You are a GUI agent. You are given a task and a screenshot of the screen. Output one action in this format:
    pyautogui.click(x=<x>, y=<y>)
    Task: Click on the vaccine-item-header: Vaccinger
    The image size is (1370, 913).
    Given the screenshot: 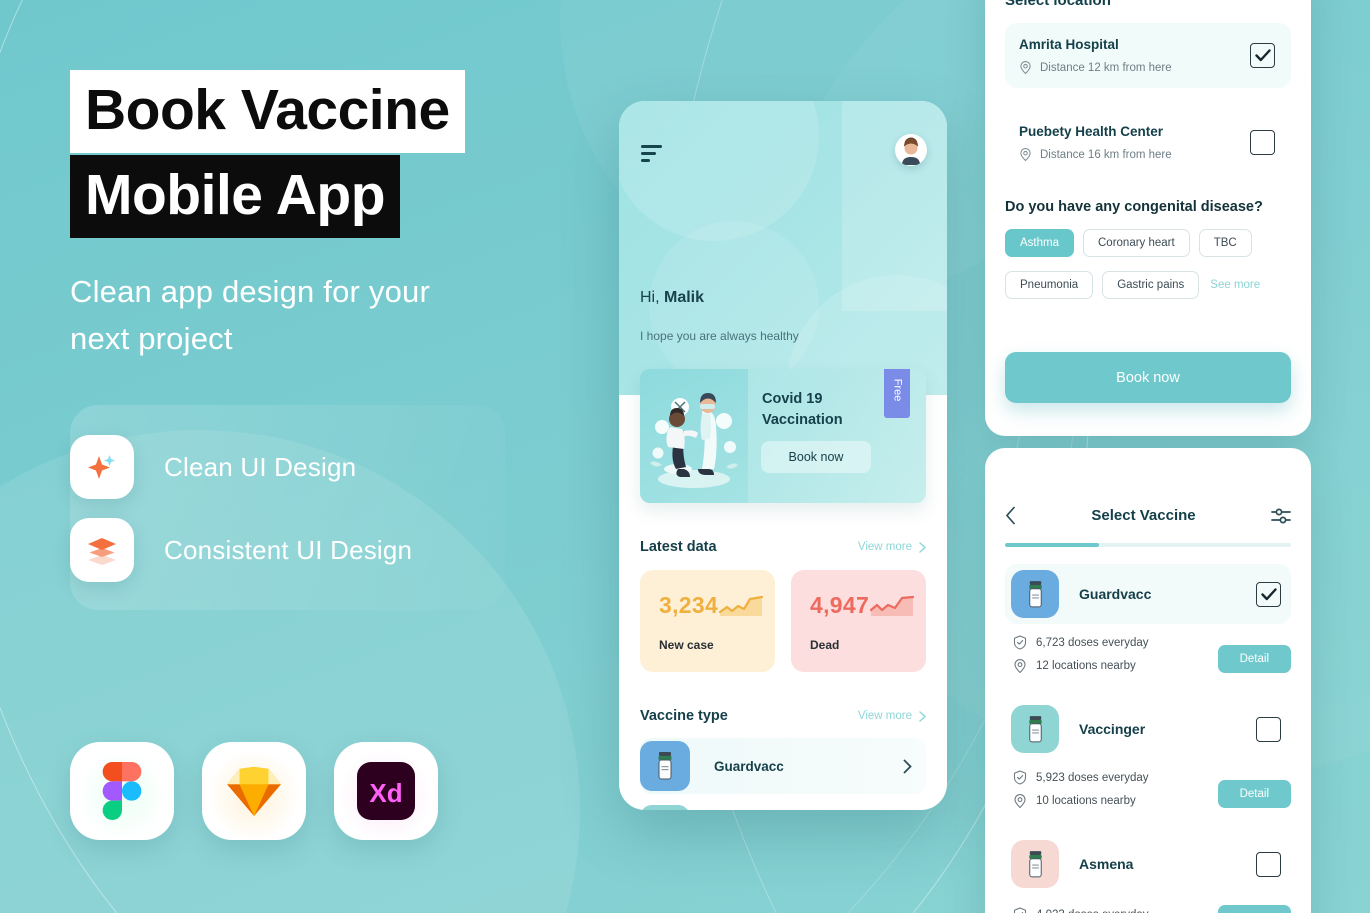 What is the action you would take?
    pyautogui.click(x=1148, y=729)
    